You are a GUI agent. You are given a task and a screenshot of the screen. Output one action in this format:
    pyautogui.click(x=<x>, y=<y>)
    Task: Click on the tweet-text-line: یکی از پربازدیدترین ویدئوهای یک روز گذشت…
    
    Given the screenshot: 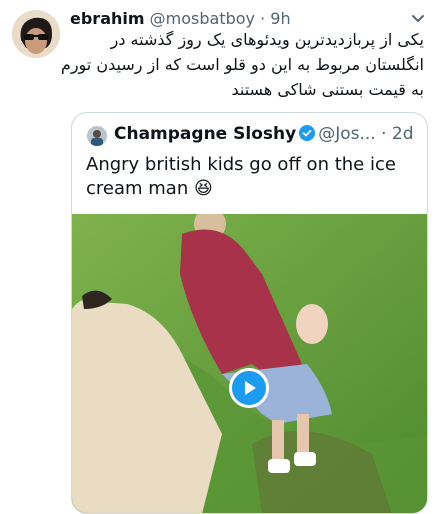 What is the action you would take?
    pyautogui.click(x=267, y=39)
    